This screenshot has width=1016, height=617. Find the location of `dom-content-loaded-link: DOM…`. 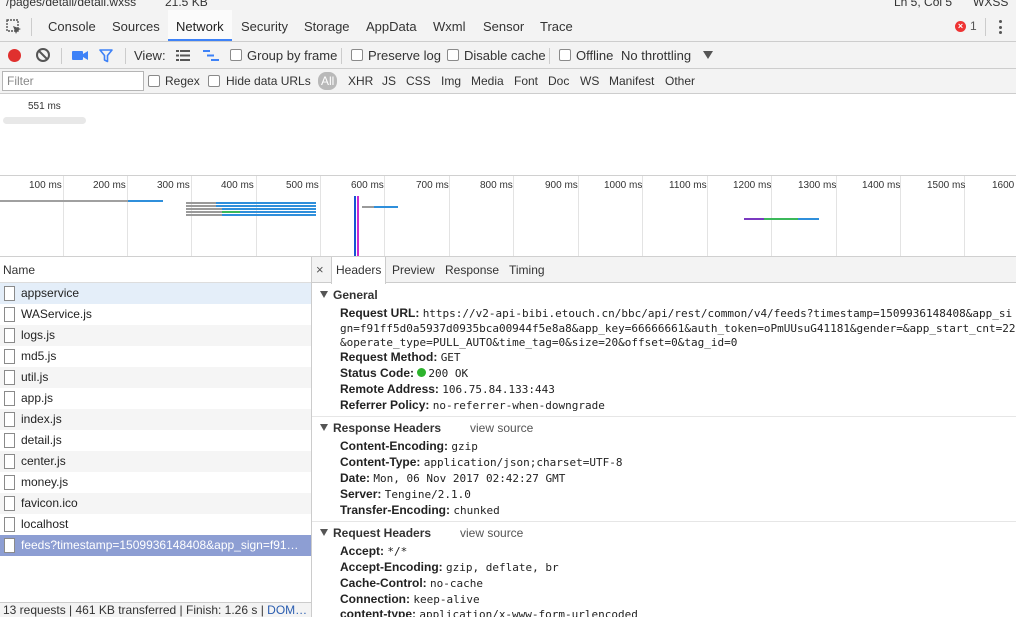

dom-content-loaded-link: DOM… is located at coordinates (287, 610).